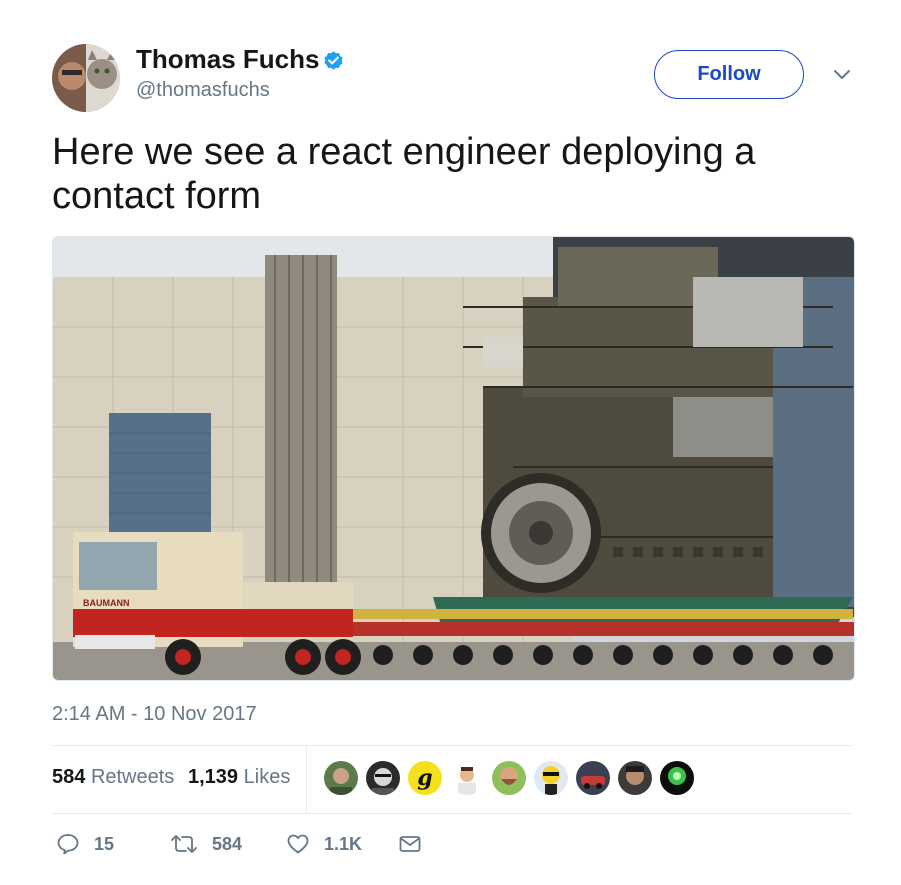 The image size is (901, 885). I want to click on author-handle: @thomasfuchs, so click(203, 90).